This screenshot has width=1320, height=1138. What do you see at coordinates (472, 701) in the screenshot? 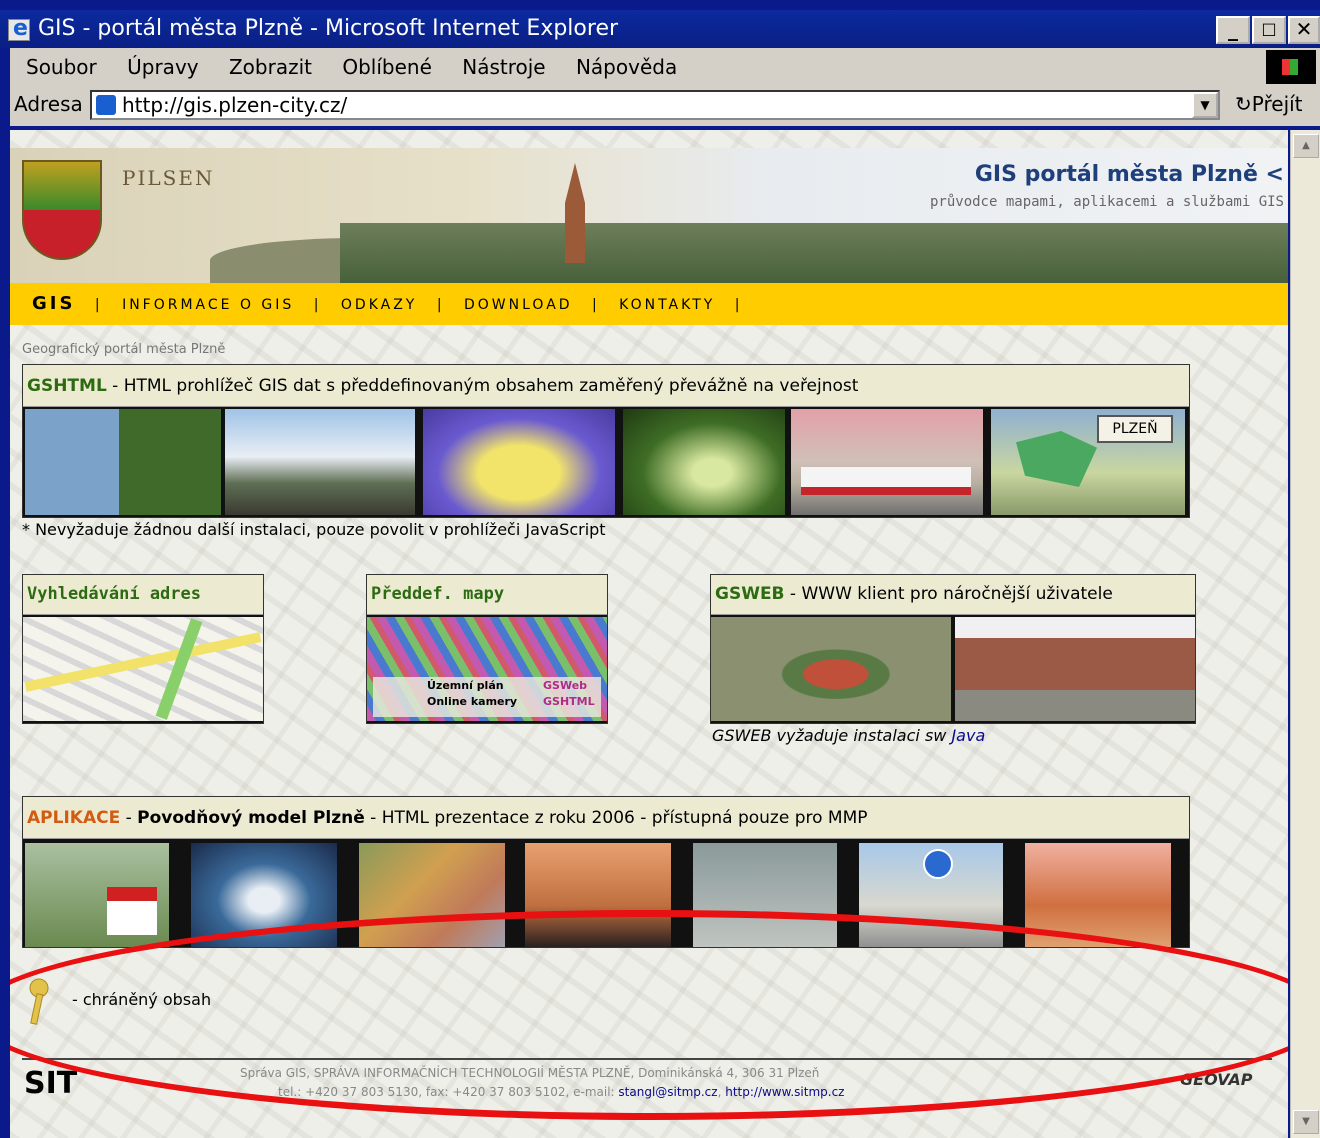
I see `online-kamery-link: Online kamery` at bounding box center [472, 701].